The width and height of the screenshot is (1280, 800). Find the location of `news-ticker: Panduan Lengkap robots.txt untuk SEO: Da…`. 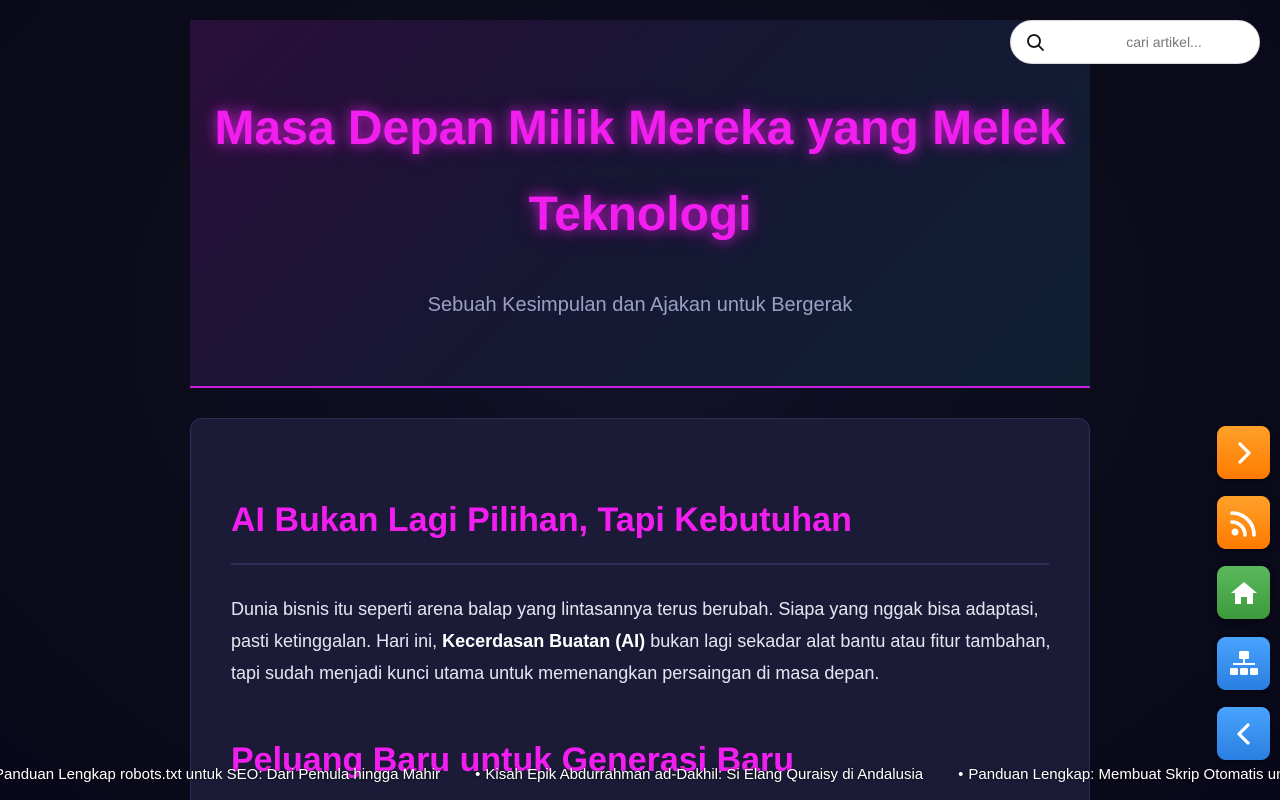

news-ticker: Panduan Lengkap robots.txt untuk SEO: Da… is located at coordinates (640, 775).